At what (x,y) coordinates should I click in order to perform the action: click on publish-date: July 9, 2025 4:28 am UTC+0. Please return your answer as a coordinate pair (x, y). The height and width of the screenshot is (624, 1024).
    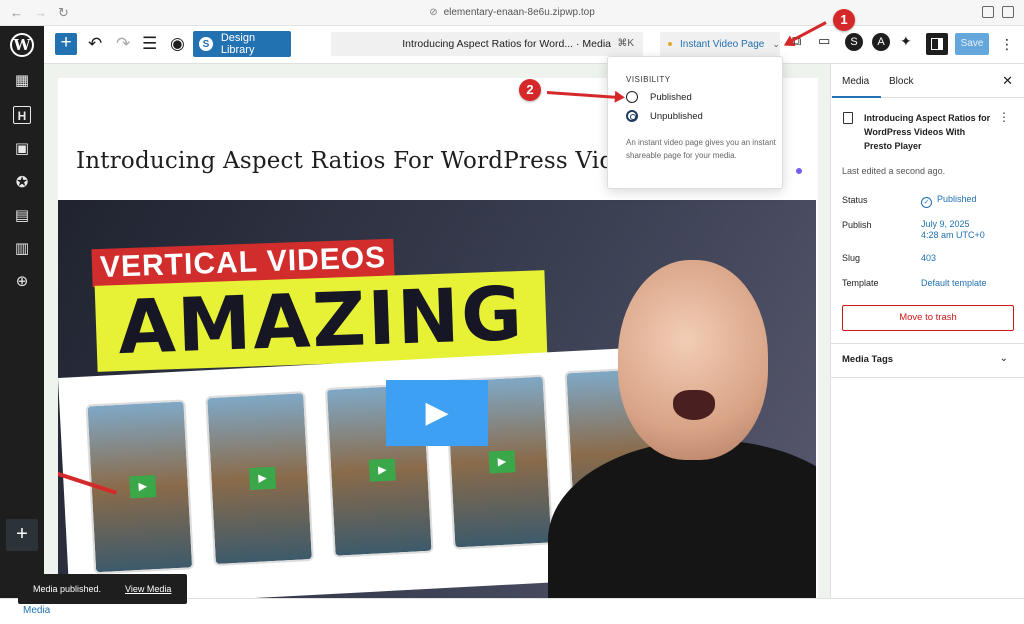
    Looking at the image, I should click on (953, 230).